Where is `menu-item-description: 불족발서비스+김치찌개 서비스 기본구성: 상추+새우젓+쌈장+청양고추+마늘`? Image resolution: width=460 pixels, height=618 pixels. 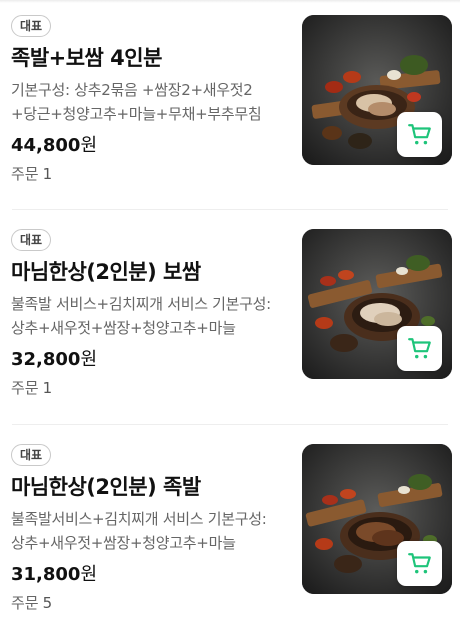 menu-item-description: 불족발서비스+김치찌개 서비스 기본구성: 상추+새우젓+쌈장+청양고추+마늘 is located at coordinates (139, 531).